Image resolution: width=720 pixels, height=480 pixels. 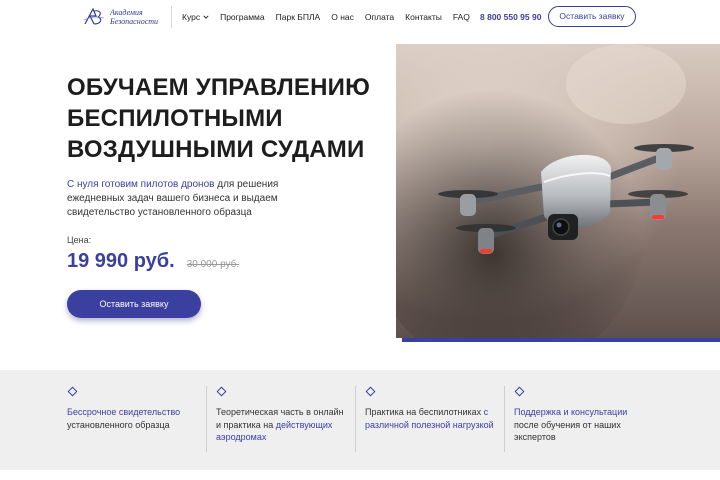 What do you see at coordinates (298, 17) in the screenshot?
I see `nav-item-uav-fleet: Парк БПЛА` at bounding box center [298, 17].